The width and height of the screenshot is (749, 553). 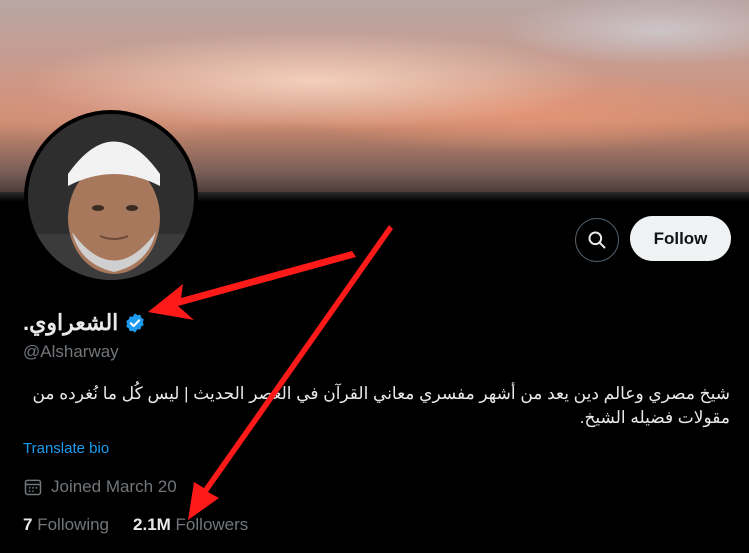 I want to click on verified-badge-icon, so click(x=135, y=323).